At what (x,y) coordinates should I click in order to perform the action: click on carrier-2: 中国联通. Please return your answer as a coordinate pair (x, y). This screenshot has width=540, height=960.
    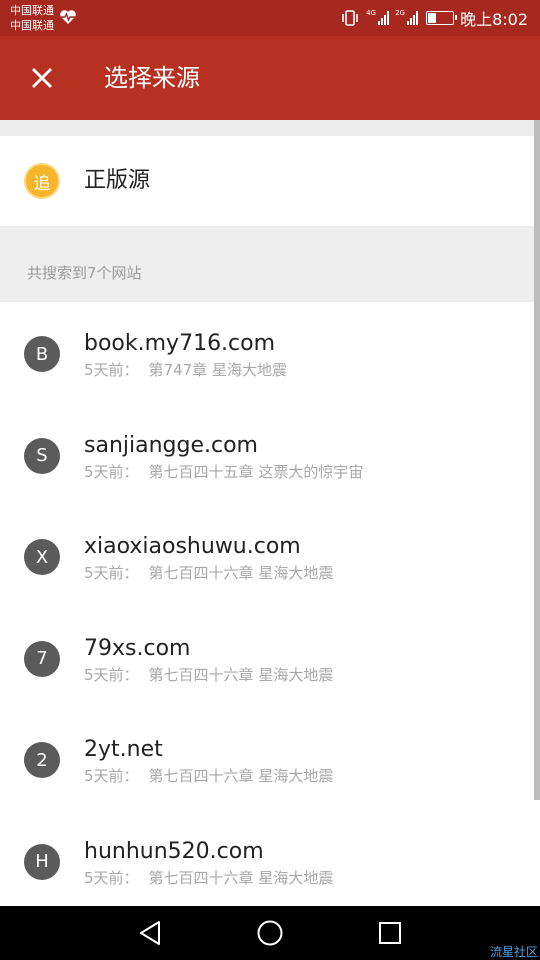
    Looking at the image, I should click on (32, 25).